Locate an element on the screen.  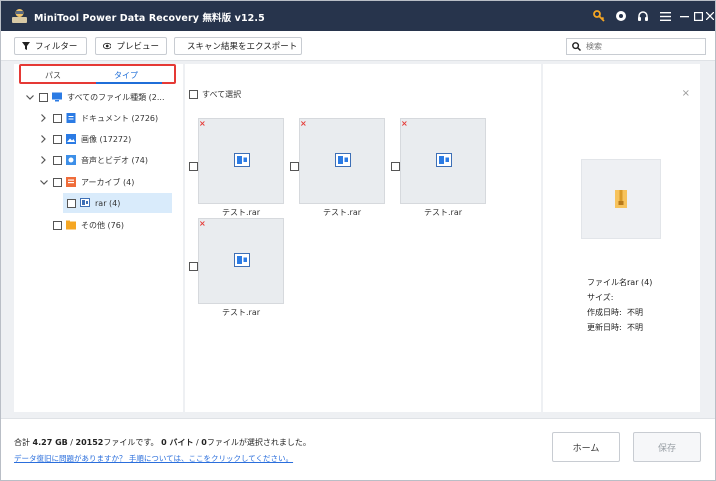
save-button: 保存 is located at coordinates (667, 447).